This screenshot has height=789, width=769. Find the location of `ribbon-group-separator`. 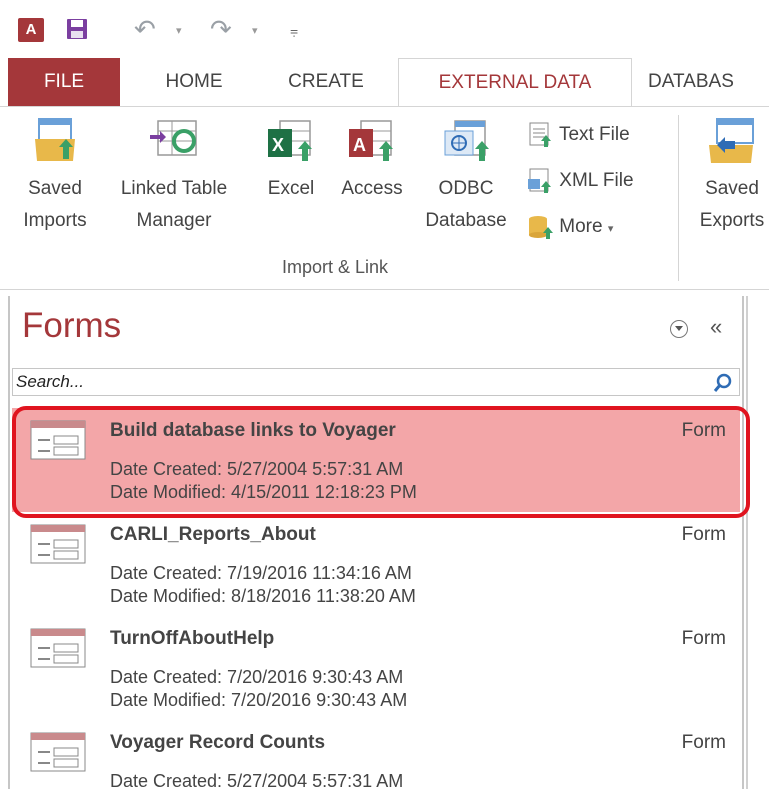

ribbon-group-separator is located at coordinates (678, 198).